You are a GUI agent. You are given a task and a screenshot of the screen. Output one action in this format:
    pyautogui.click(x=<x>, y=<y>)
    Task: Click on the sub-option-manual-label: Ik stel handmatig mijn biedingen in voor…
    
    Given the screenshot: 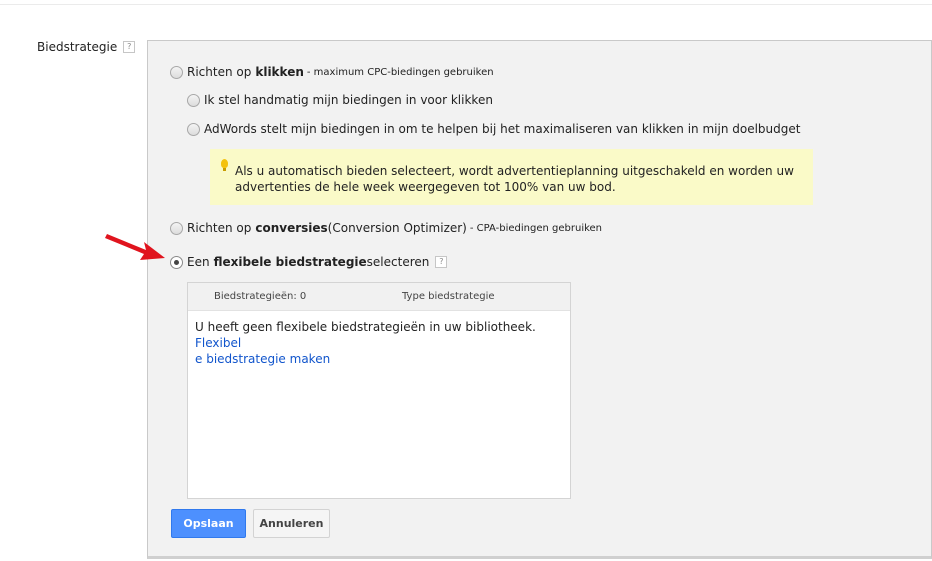 What is the action you would take?
    pyautogui.click(x=348, y=100)
    